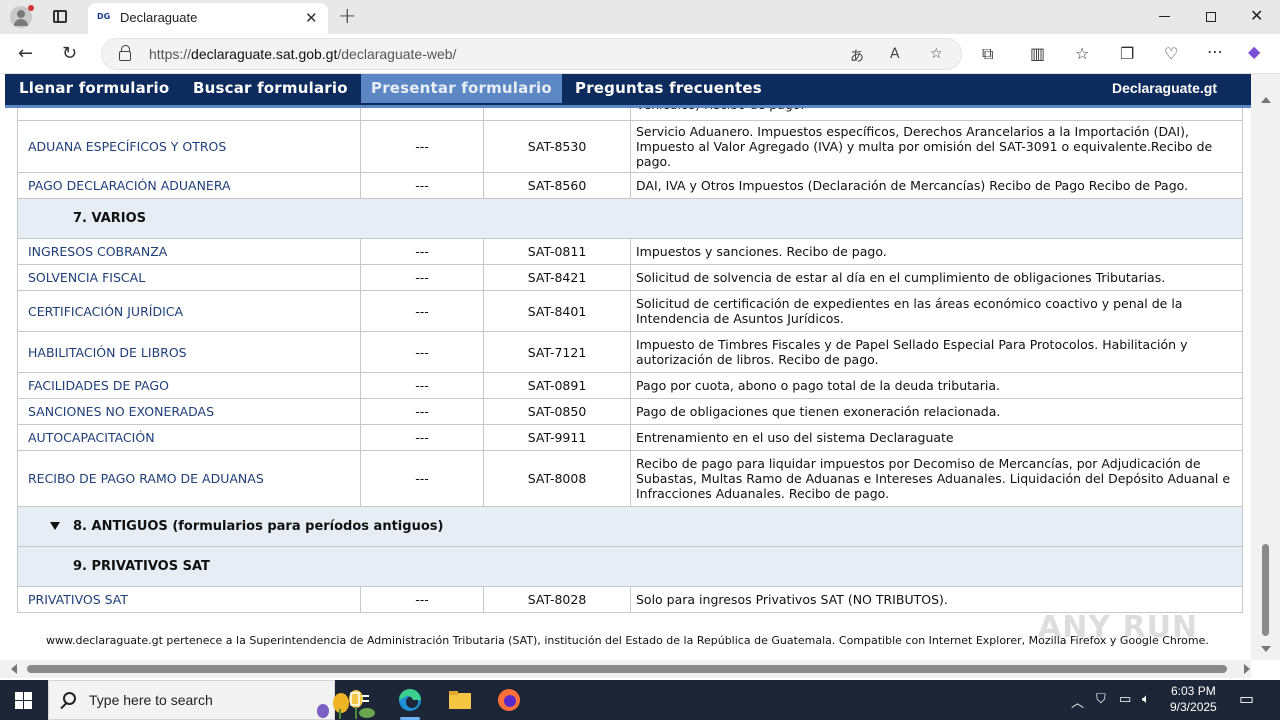 The image size is (1280, 720). What do you see at coordinates (1164, 88) in the screenshot?
I see `site-brand: Declaraguate.gt` at bounding box center [1164, 88].